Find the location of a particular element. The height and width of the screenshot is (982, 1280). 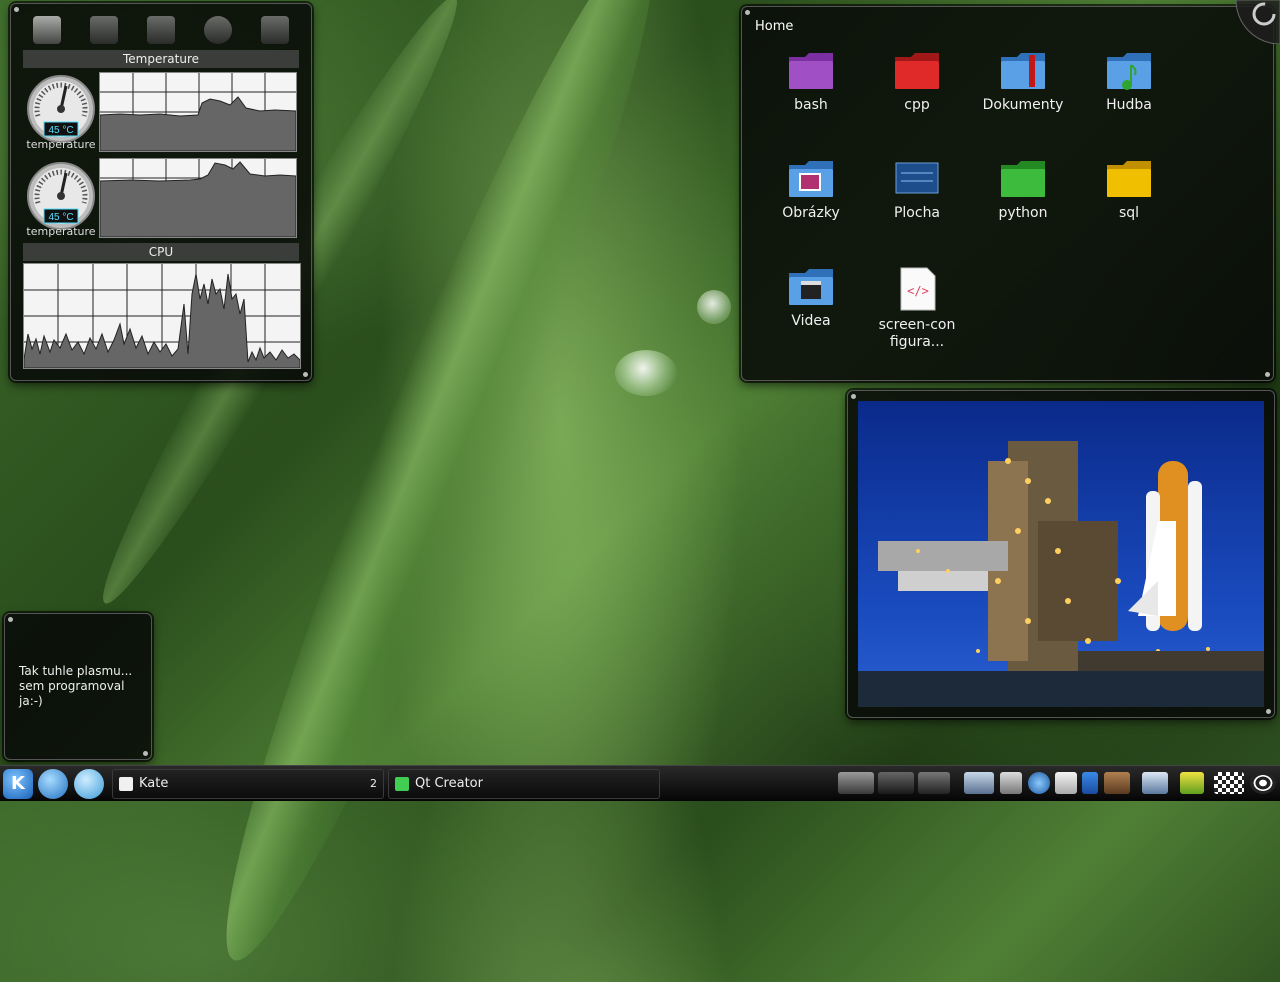

folder-green-icon is located at coordinates (1023, 179).